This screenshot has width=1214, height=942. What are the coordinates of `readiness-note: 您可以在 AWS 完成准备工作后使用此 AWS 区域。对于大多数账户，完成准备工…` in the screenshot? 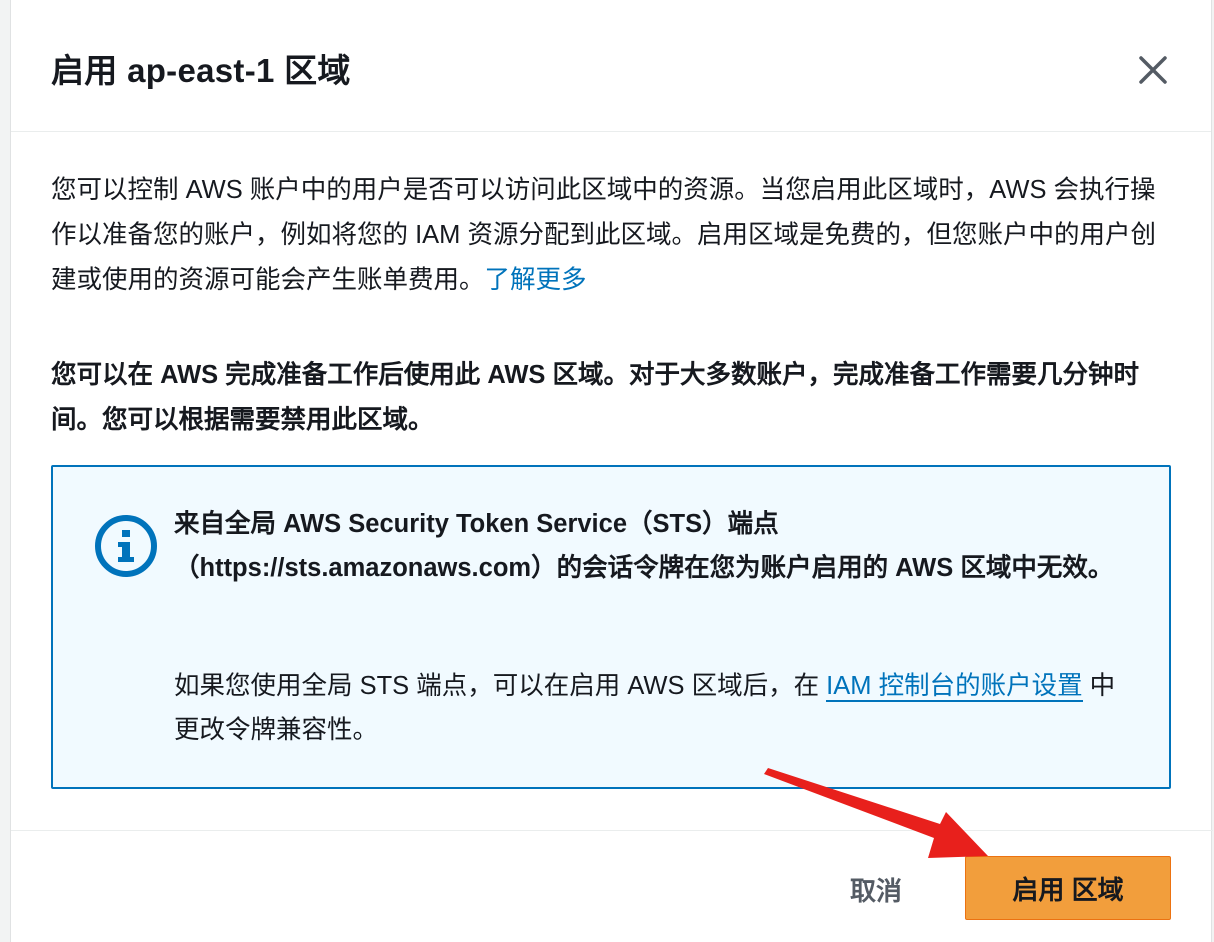 It's located at (595, 397).